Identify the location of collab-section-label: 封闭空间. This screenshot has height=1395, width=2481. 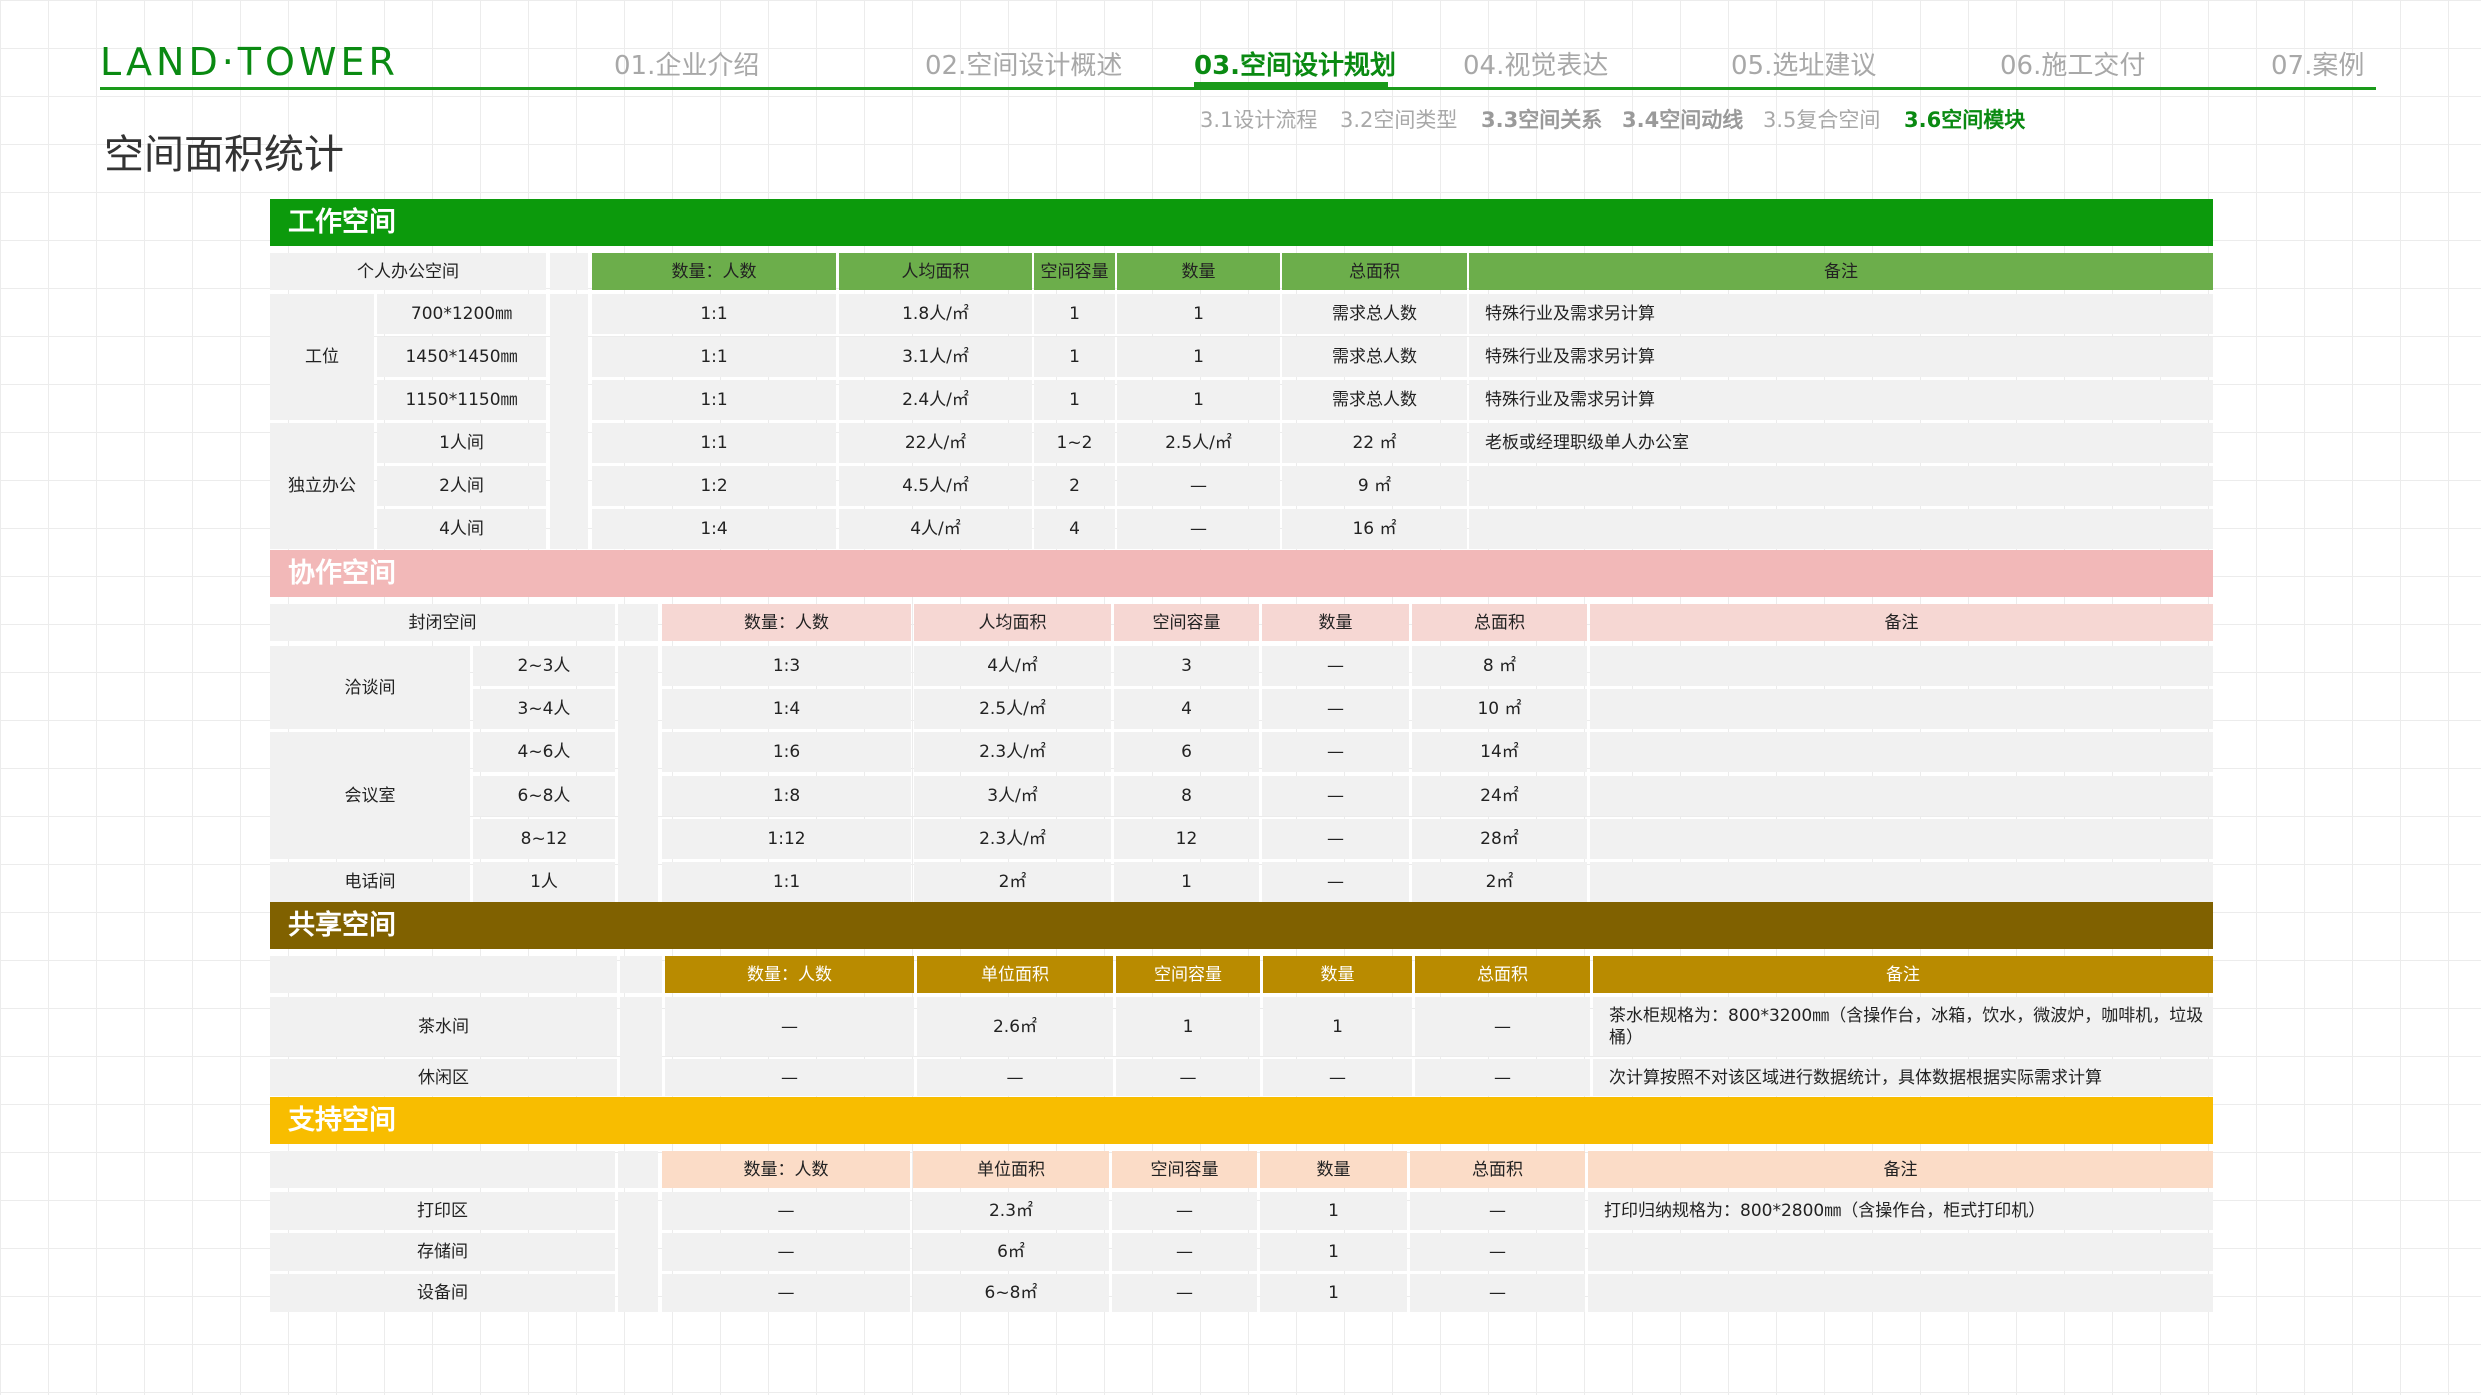
(442, 622).